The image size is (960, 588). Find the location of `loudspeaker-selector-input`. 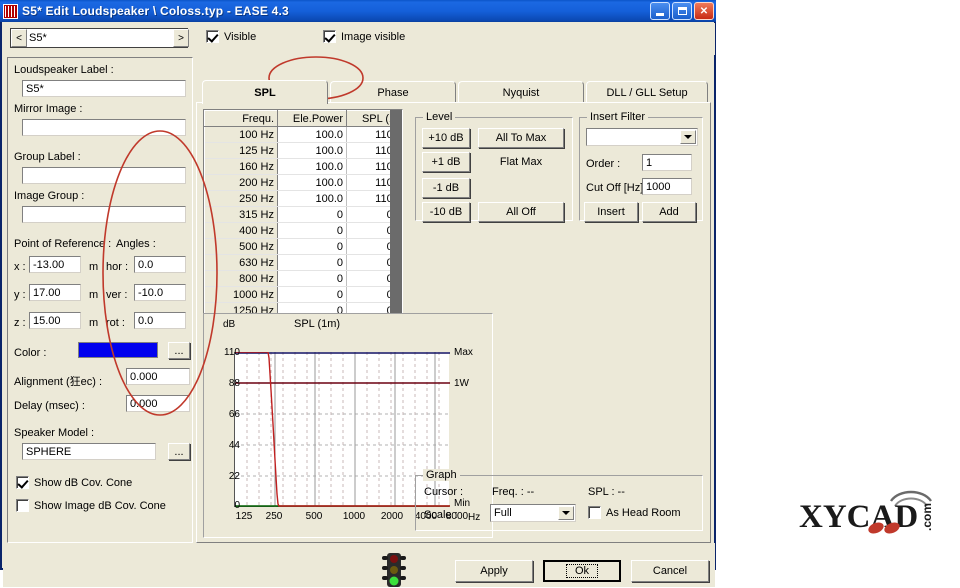

loudspeaker-selector-input is located at coordinates (100, 38).